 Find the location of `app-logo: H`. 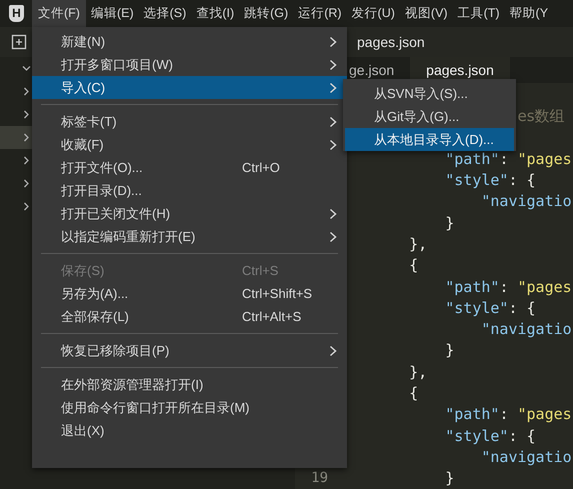

app-logo: H is located at coordinates (16, 13).